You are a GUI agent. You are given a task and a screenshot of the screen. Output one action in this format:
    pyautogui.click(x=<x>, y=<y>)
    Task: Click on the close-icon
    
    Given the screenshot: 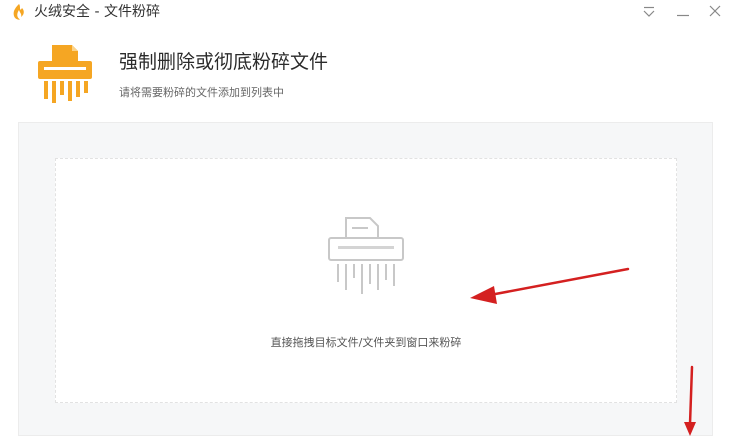 What is the action you would take?
    pyautogui.click(x=715, y=12)
    